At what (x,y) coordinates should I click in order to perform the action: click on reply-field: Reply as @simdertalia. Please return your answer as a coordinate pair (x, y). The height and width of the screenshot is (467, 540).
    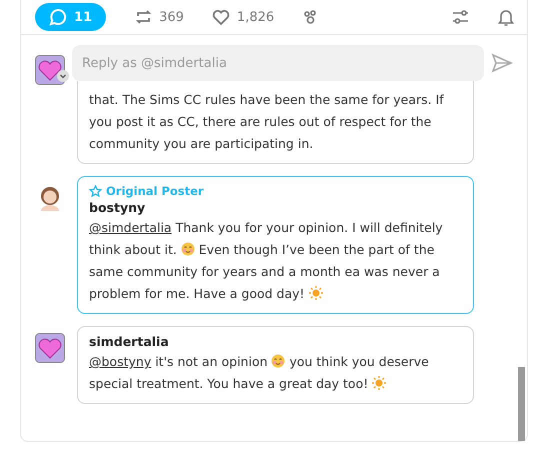
    Looking at the image, I should click on (278, 63).